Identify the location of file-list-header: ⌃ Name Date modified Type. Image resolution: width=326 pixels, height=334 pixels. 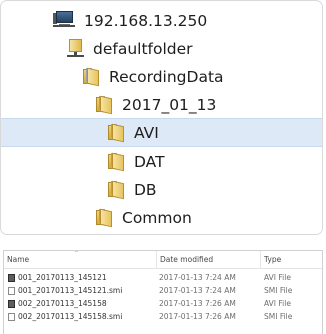
(163, 260).